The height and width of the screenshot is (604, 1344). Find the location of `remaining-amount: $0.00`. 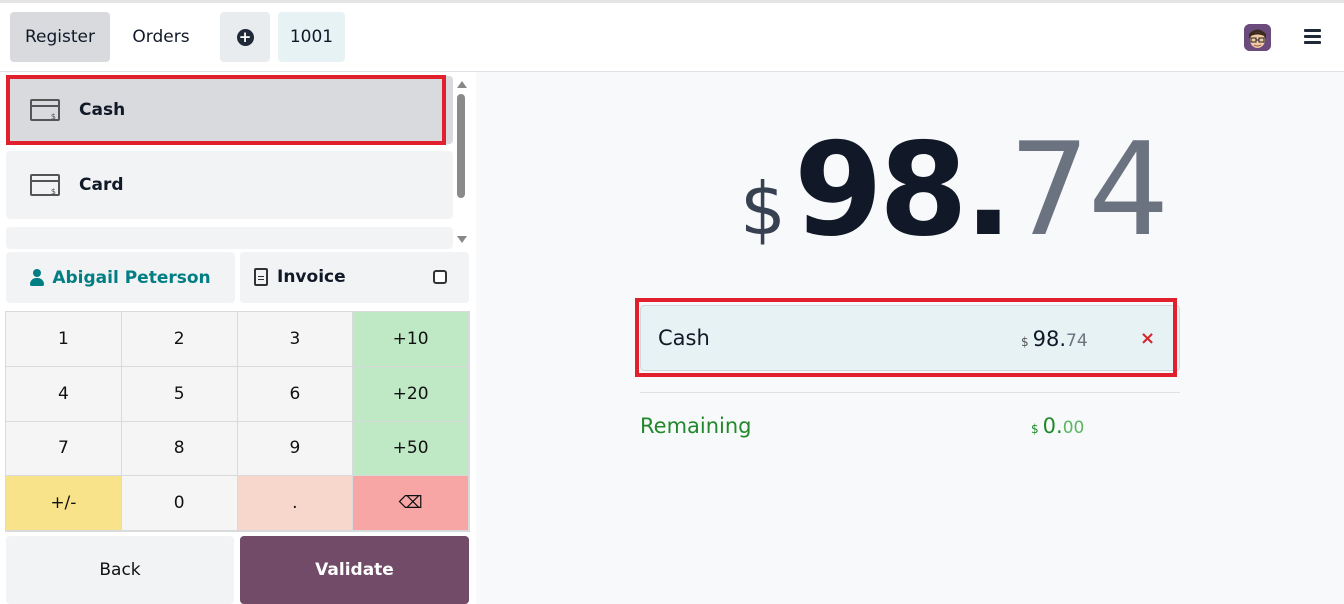

remaining-amount: $0.00 is located at coordinates (1057, 426).